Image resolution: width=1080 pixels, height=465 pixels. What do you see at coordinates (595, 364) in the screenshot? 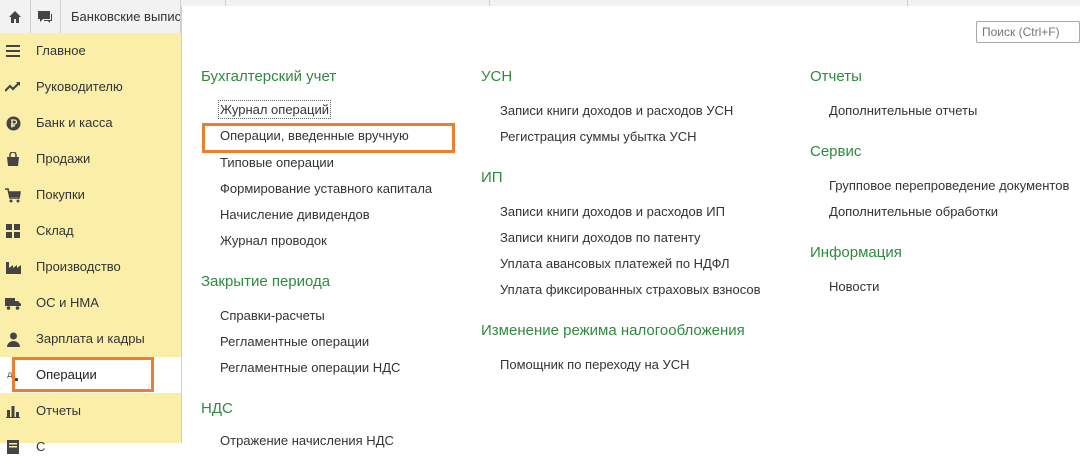
I see `link-usn-transition-wizard: Помощник по переходу на УСН` at bounding box center [595, 364].